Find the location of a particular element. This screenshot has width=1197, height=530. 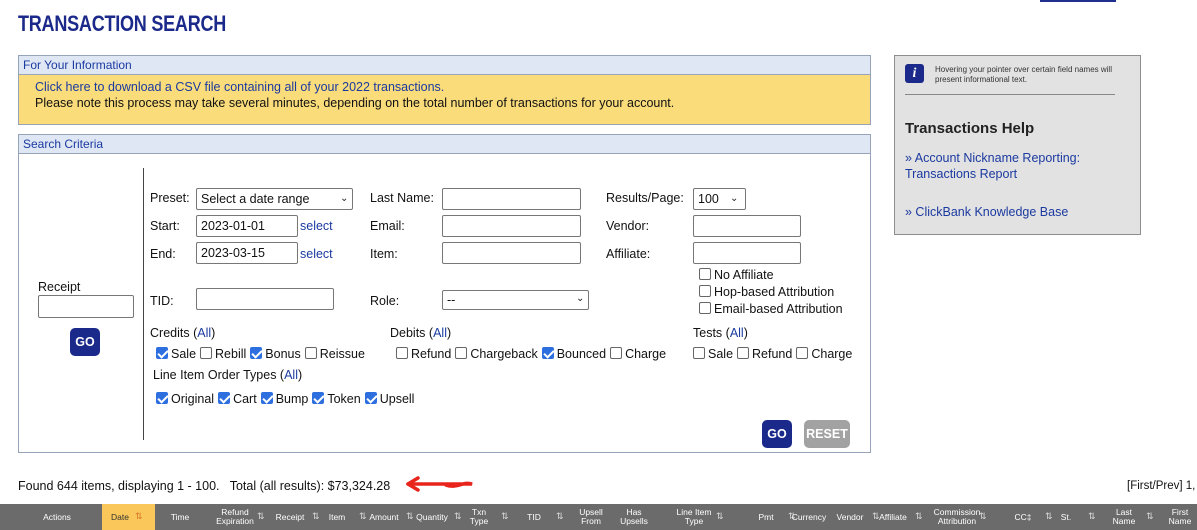

email-attribution-option: Email-based Attribution is located at coordinates (771, 309).